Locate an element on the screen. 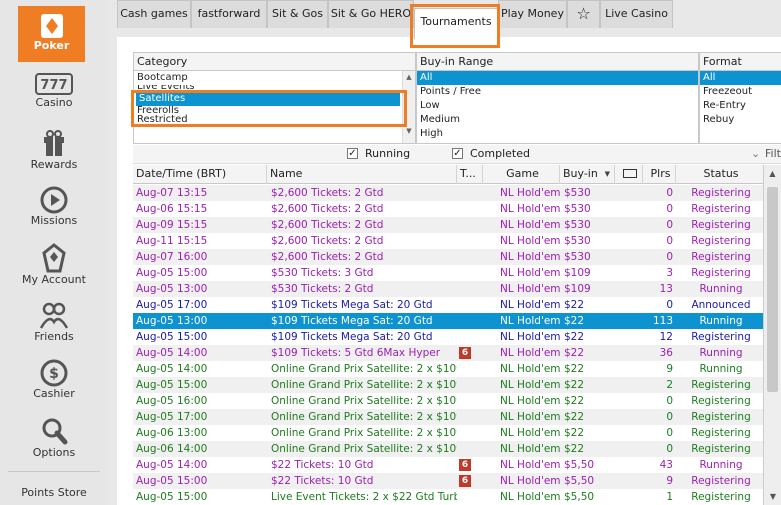 The width and height of the screenshot is (781, 505). category-item-live-events: Live Events is located at coordinates (274, 88).